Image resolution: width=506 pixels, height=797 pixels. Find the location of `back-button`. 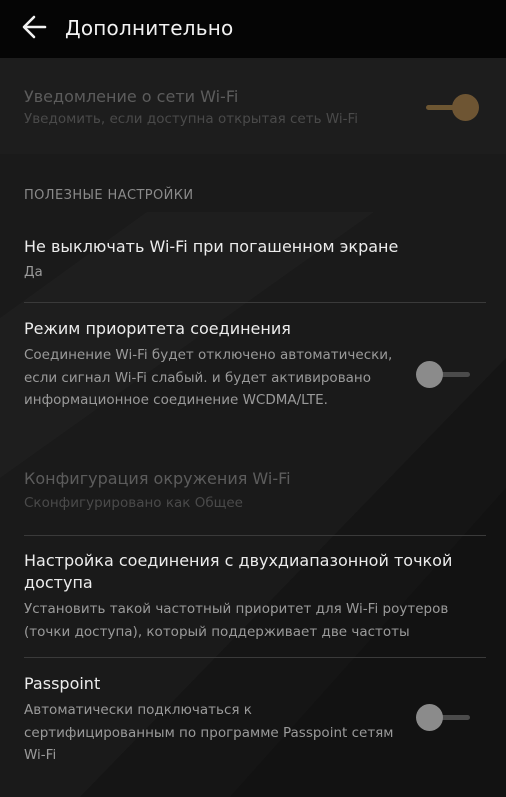

back-button is located at coordinates (34, 29).